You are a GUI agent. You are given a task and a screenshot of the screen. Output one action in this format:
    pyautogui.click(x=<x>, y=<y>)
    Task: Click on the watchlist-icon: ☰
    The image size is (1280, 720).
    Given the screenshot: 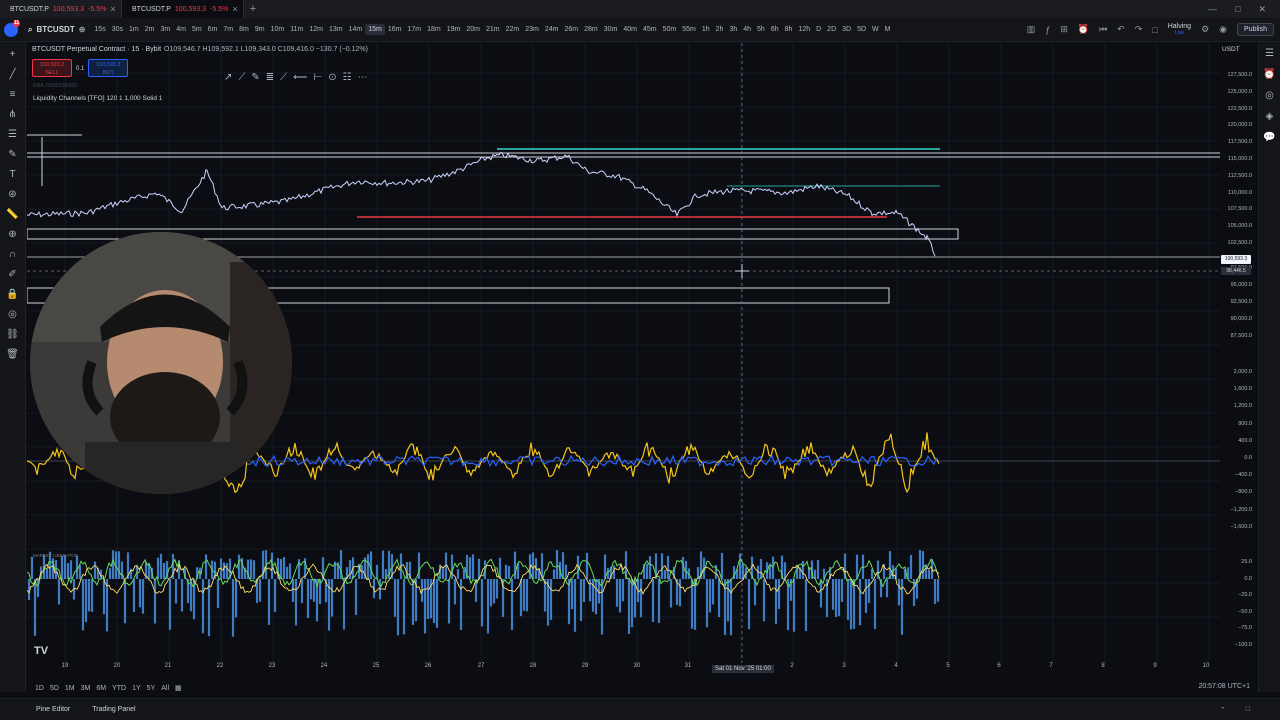 What is the action you would take?
    pyautogui.click(x=1269, y=53)
    